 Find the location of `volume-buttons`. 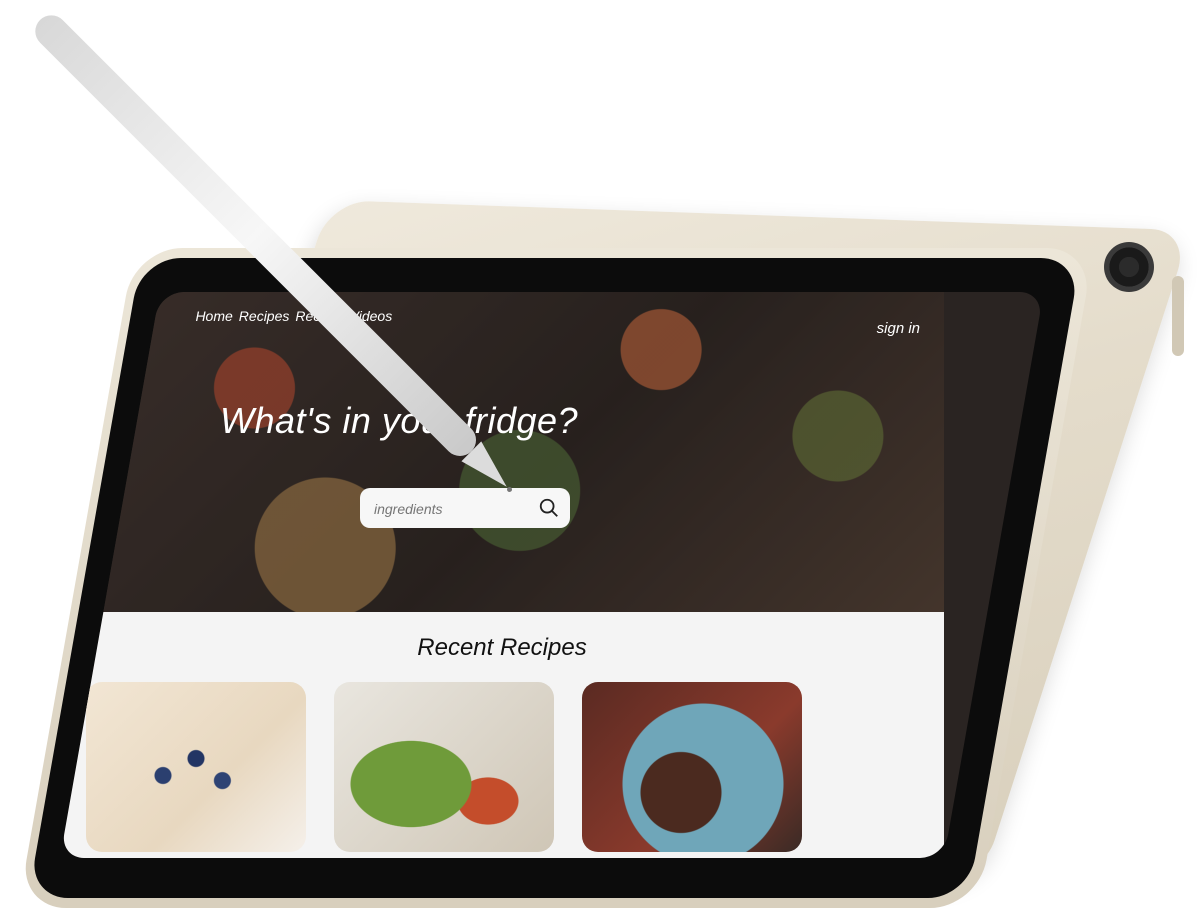

volume-buttons is located at coordinates (1178, 316).